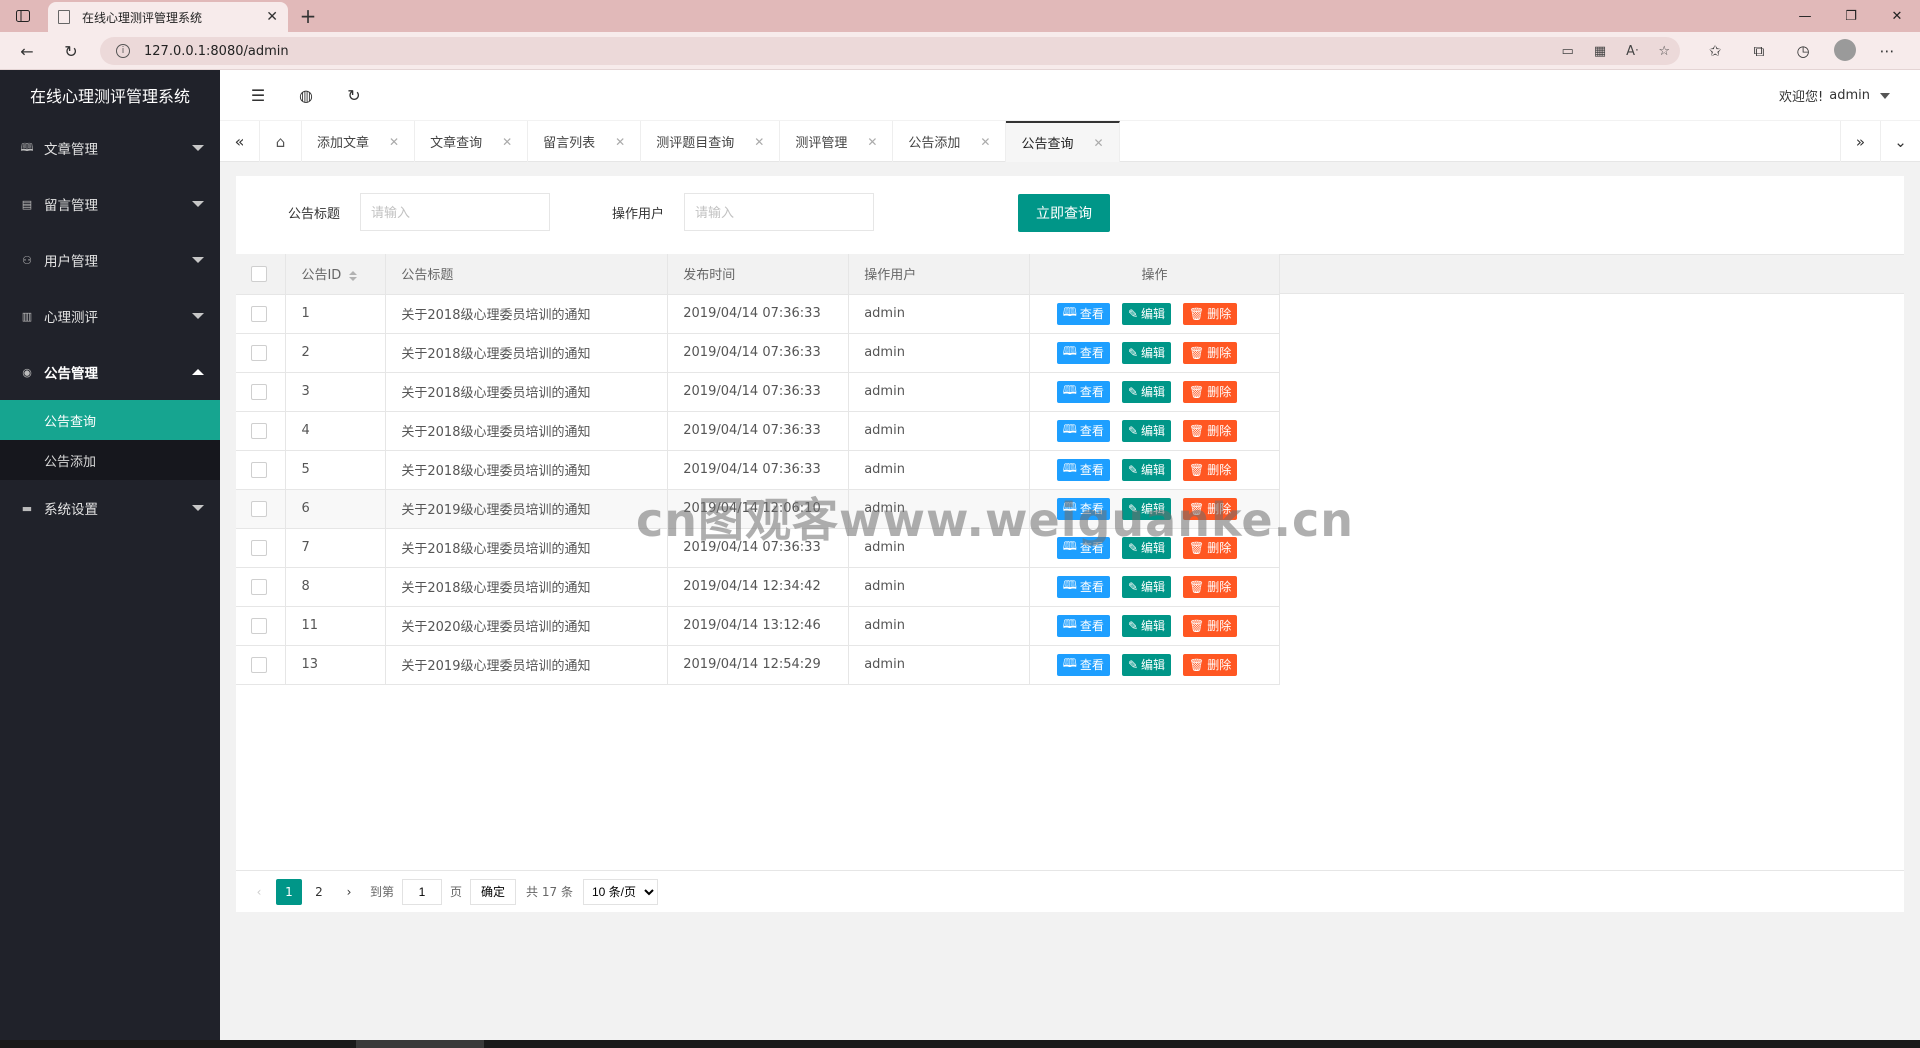 This screenshot has height=1048, width=1920. I want to click on new-tab-button: +, so click(308, 16).